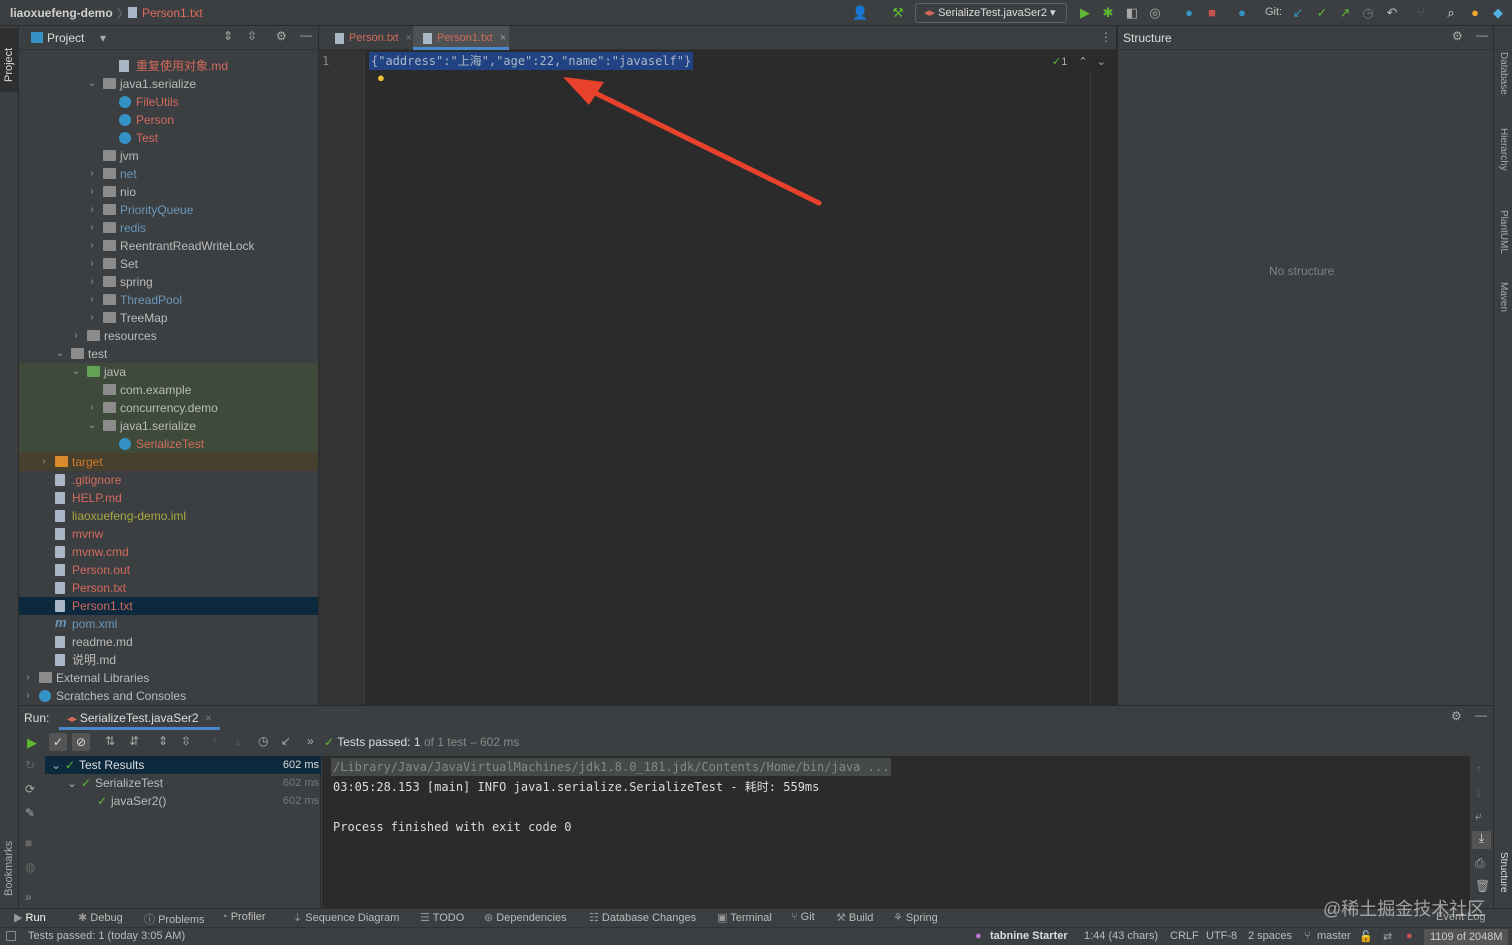 The height and width of the screenshot is (945, 1512). Describe the element at coordinates (346, 917) in the screenshot. I see `tool-tab-sequence-diagram: ⇣ Sequence Diagram` at that location.